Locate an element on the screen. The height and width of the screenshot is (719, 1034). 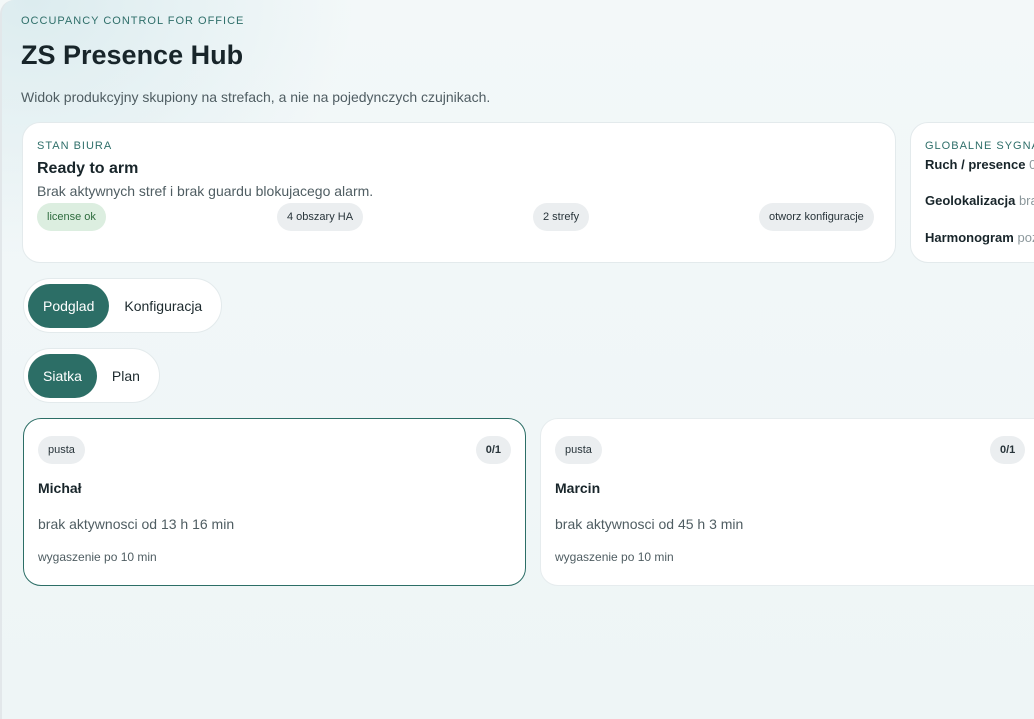
tab-grid: Siatka is located at coordinates (62, 375).